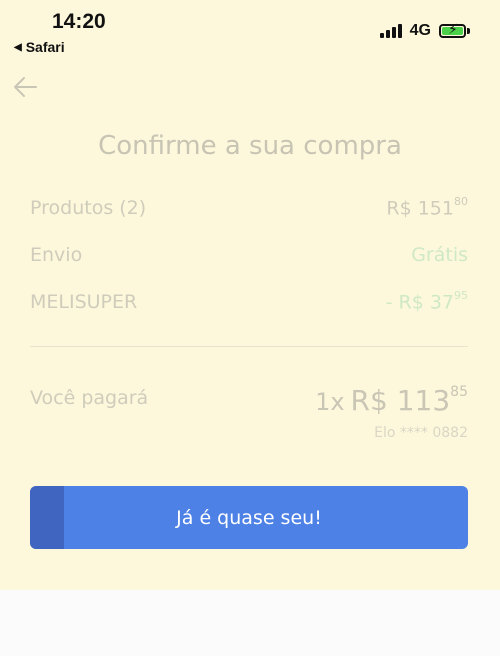  What do you see at coordinates (249, 255) in the screenshot?
I see `summary-row-shipping: Envio Grátis` at bounding box center [249, 255].